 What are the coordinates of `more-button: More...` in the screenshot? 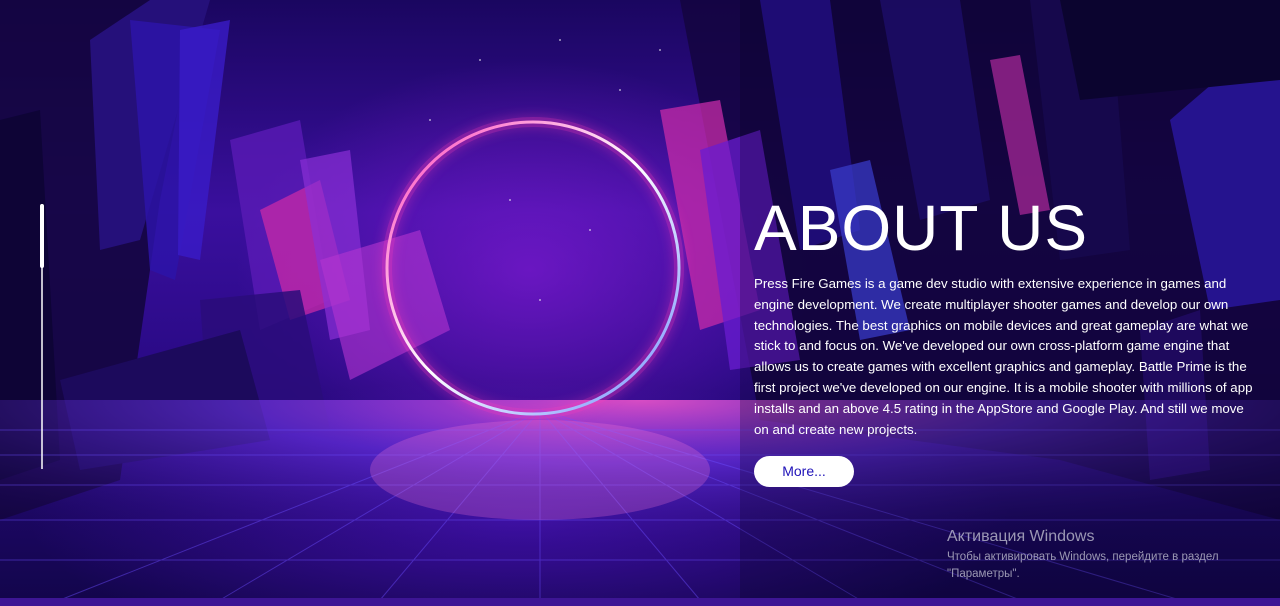 It's located at (804, 472).